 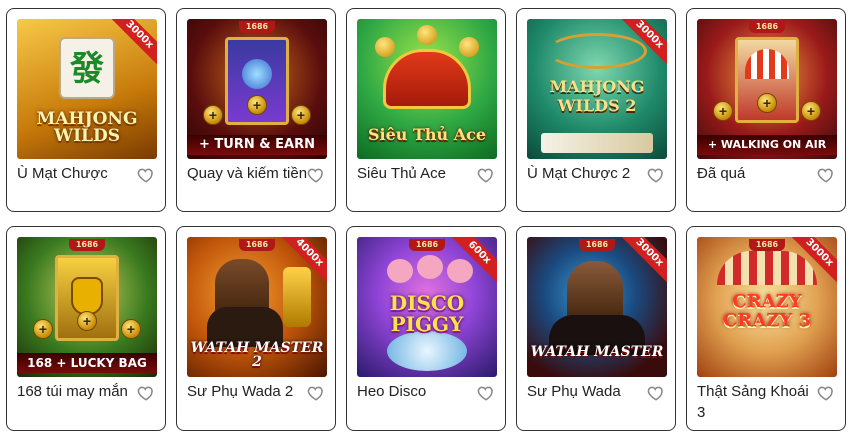 I want to click on game-card: Siêu Thủ Ace Siêu Thủ Ace, so click(x=426, y=110).